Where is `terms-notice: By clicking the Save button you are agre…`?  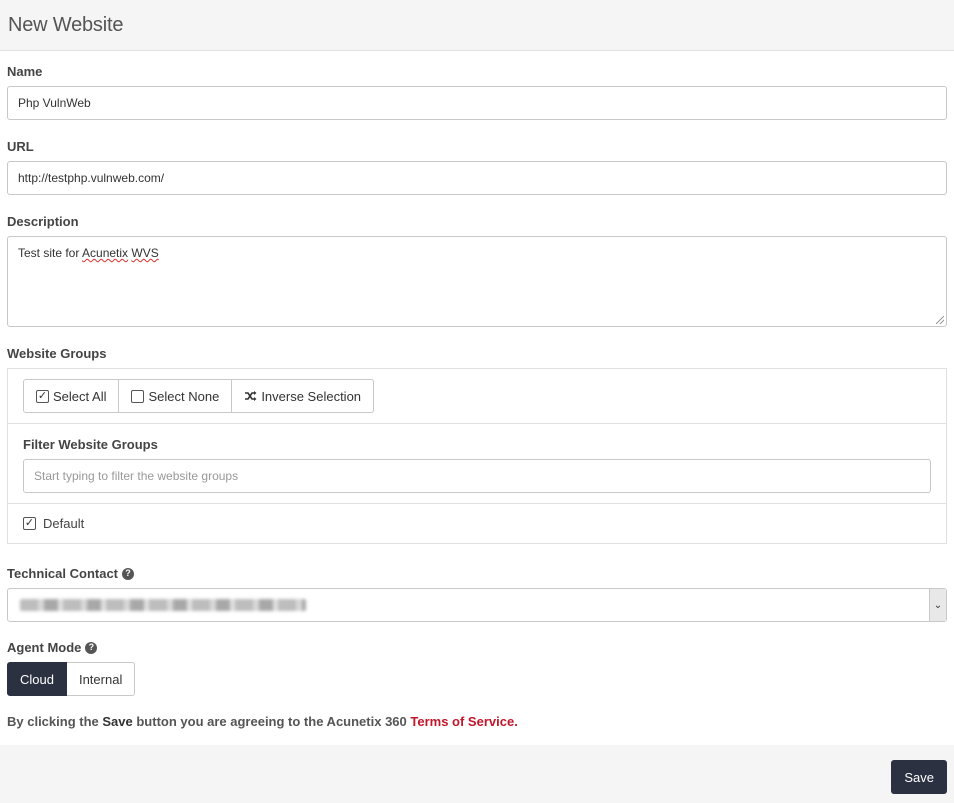
terms-notice: By clicking the Save button you are agre… is located at coordinates (262, 721).